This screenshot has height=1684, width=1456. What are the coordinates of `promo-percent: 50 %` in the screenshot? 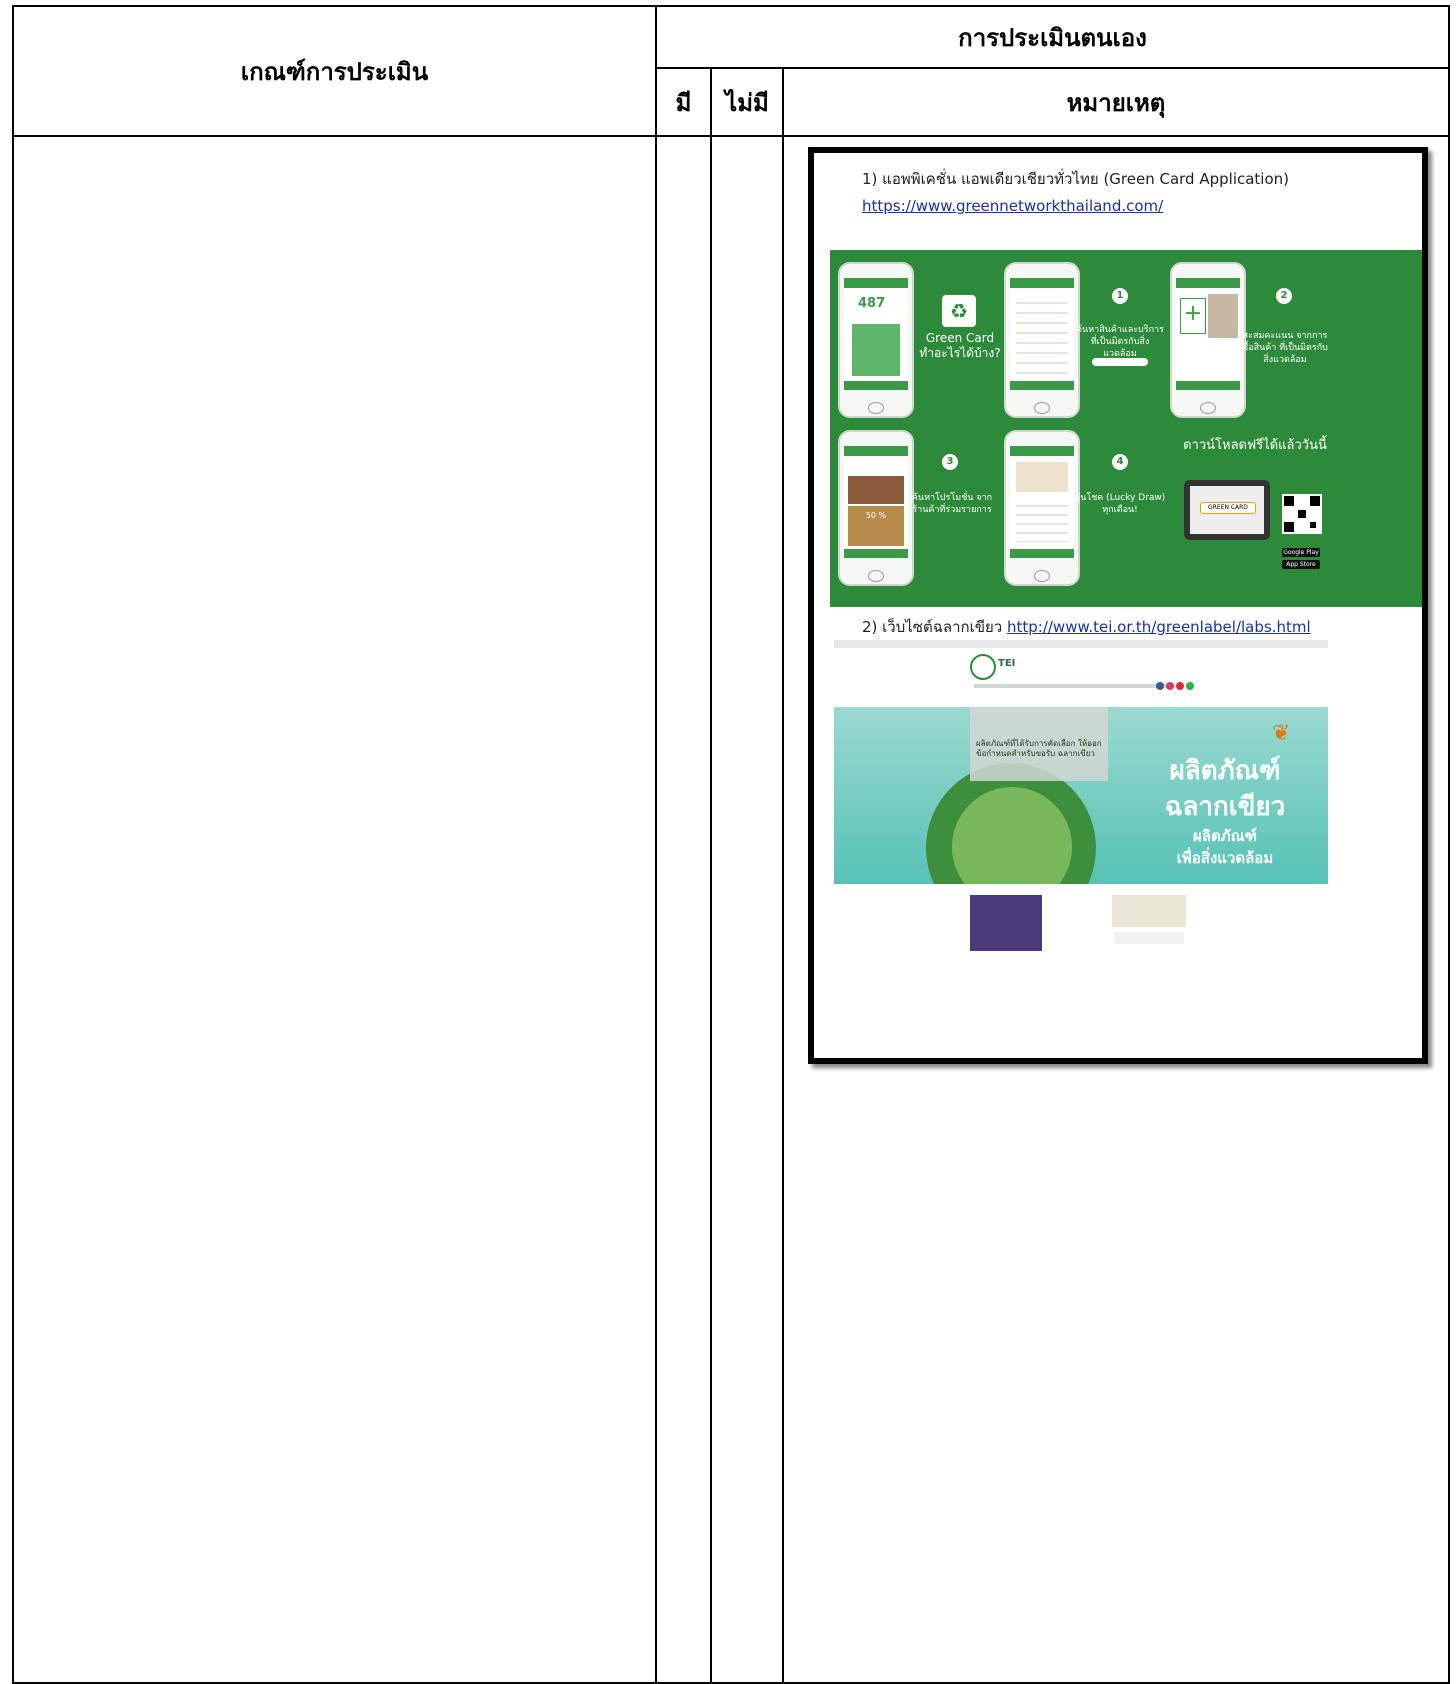 It's located at (876, 526).